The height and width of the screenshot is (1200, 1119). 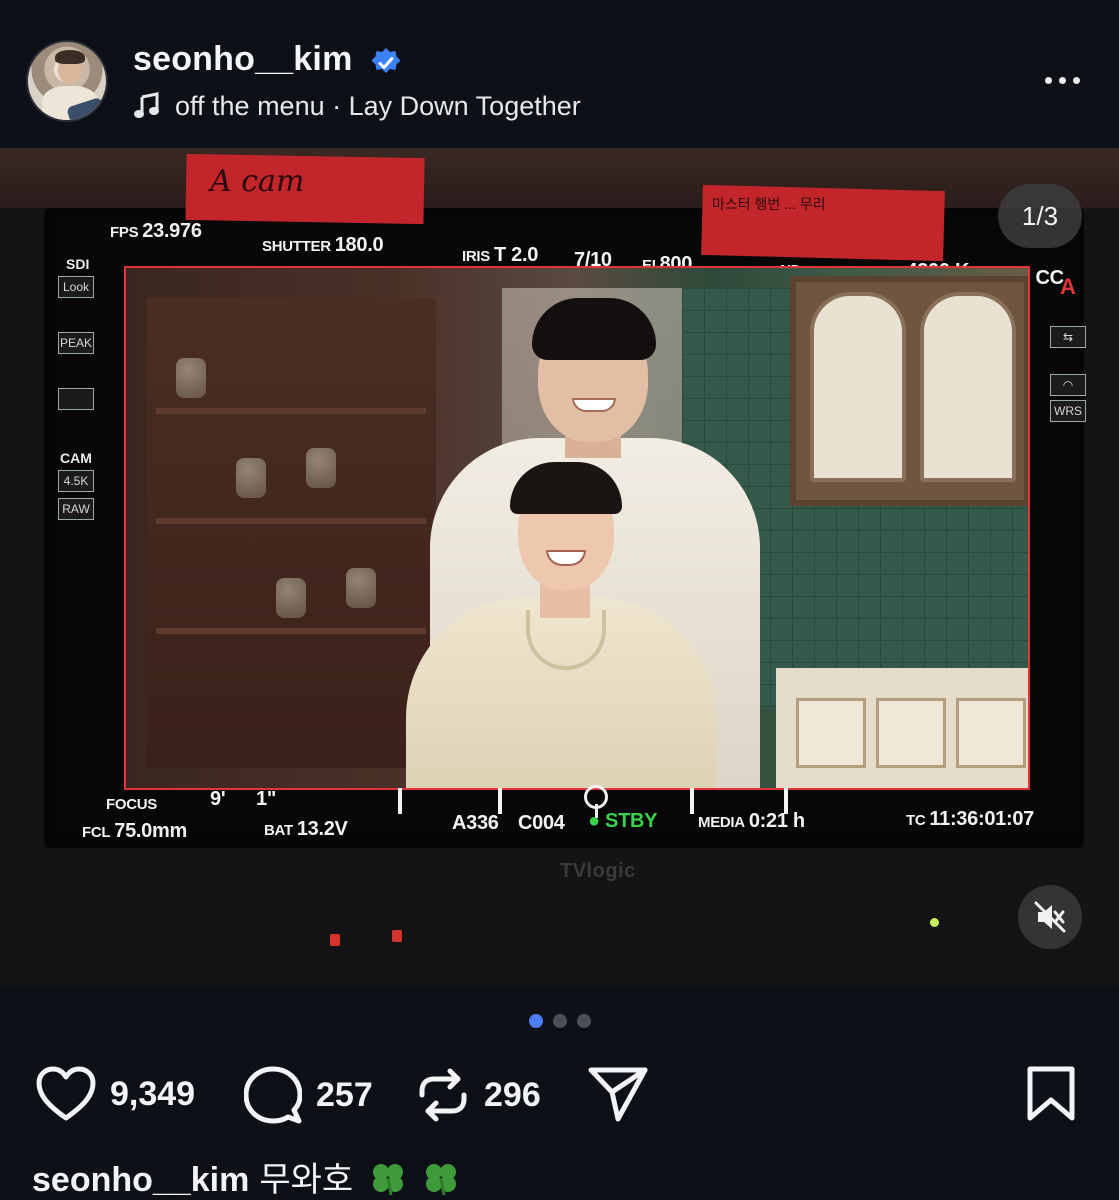 What do you see at coordinates (566, 623) in the screenshot?
I see `person-woman` at bounding box center [566, 623].